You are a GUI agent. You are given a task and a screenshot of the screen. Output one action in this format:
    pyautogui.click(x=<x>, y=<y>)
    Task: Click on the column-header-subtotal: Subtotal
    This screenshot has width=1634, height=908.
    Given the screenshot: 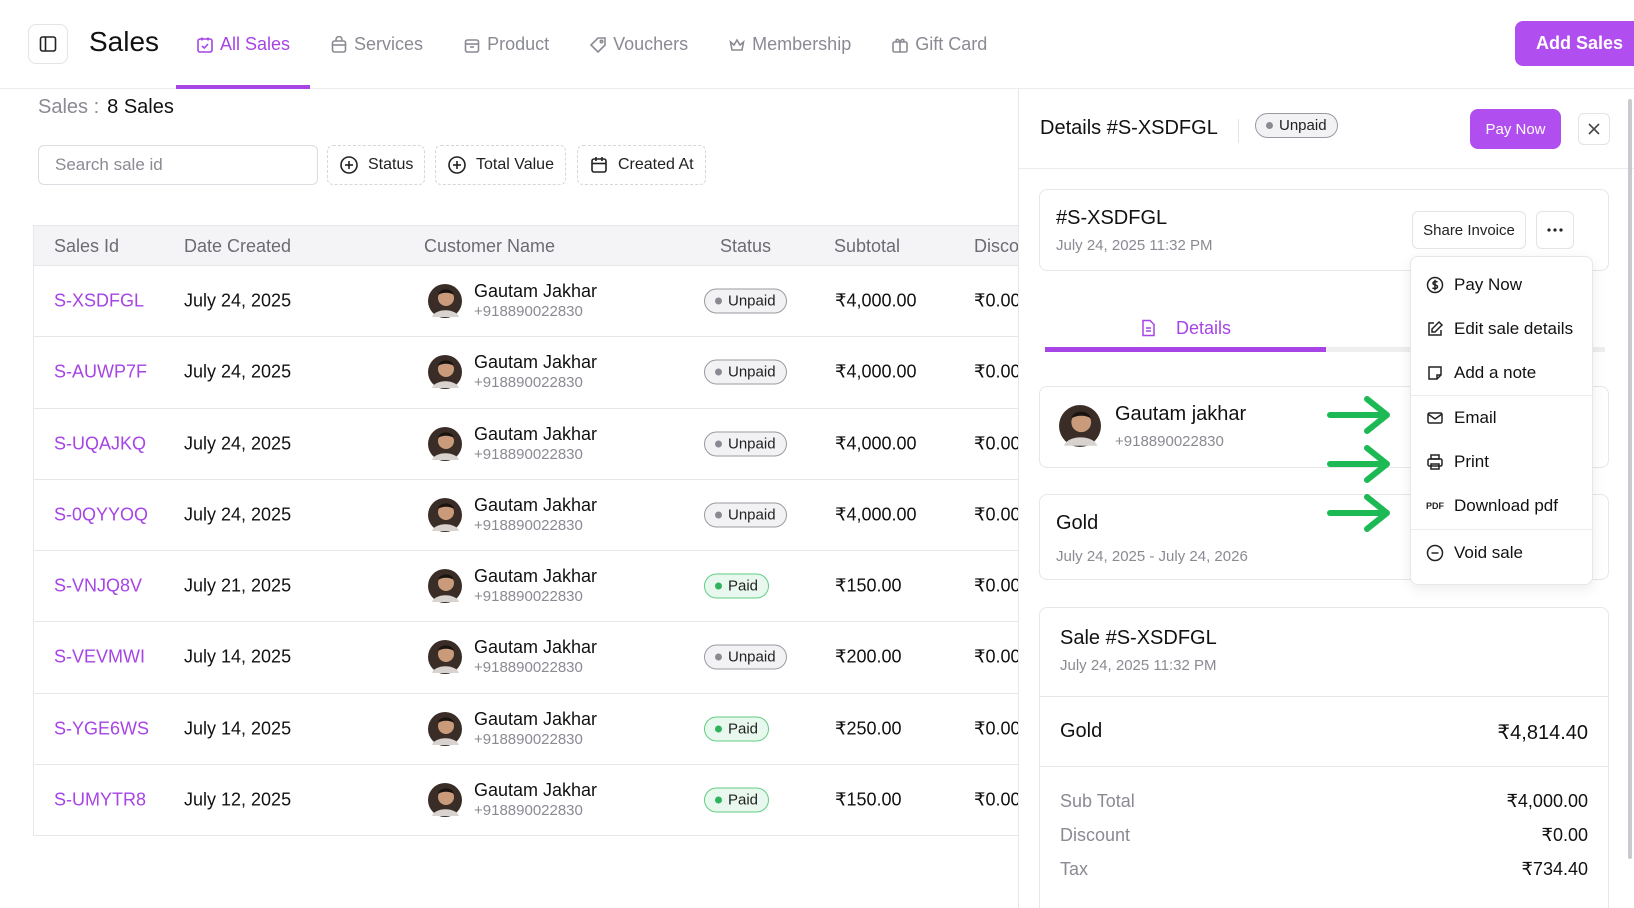 What is the action you would take?
    pyautogui.click(x=867, y=246)
    